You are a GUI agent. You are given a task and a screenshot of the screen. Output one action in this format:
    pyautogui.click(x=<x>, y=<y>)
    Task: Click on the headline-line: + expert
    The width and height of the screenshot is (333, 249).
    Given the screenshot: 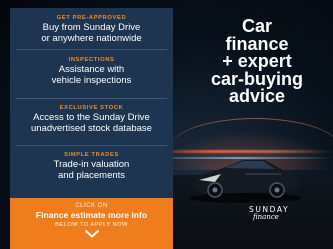 What is the action you would take?
    pyautogui.click(x=257, y=61)
    